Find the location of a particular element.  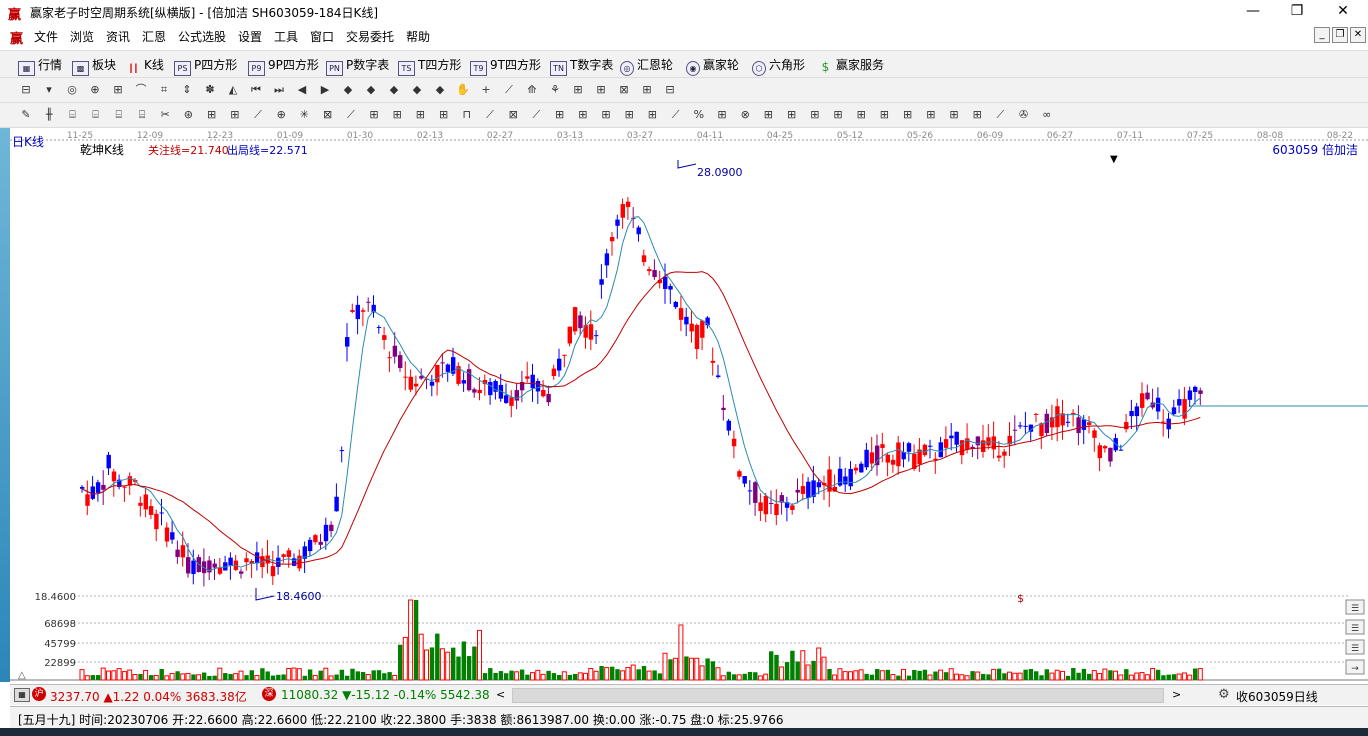

toolbar-winner-wheel-button: ◉ 赢家轮 is located at coordinates (712, 66).